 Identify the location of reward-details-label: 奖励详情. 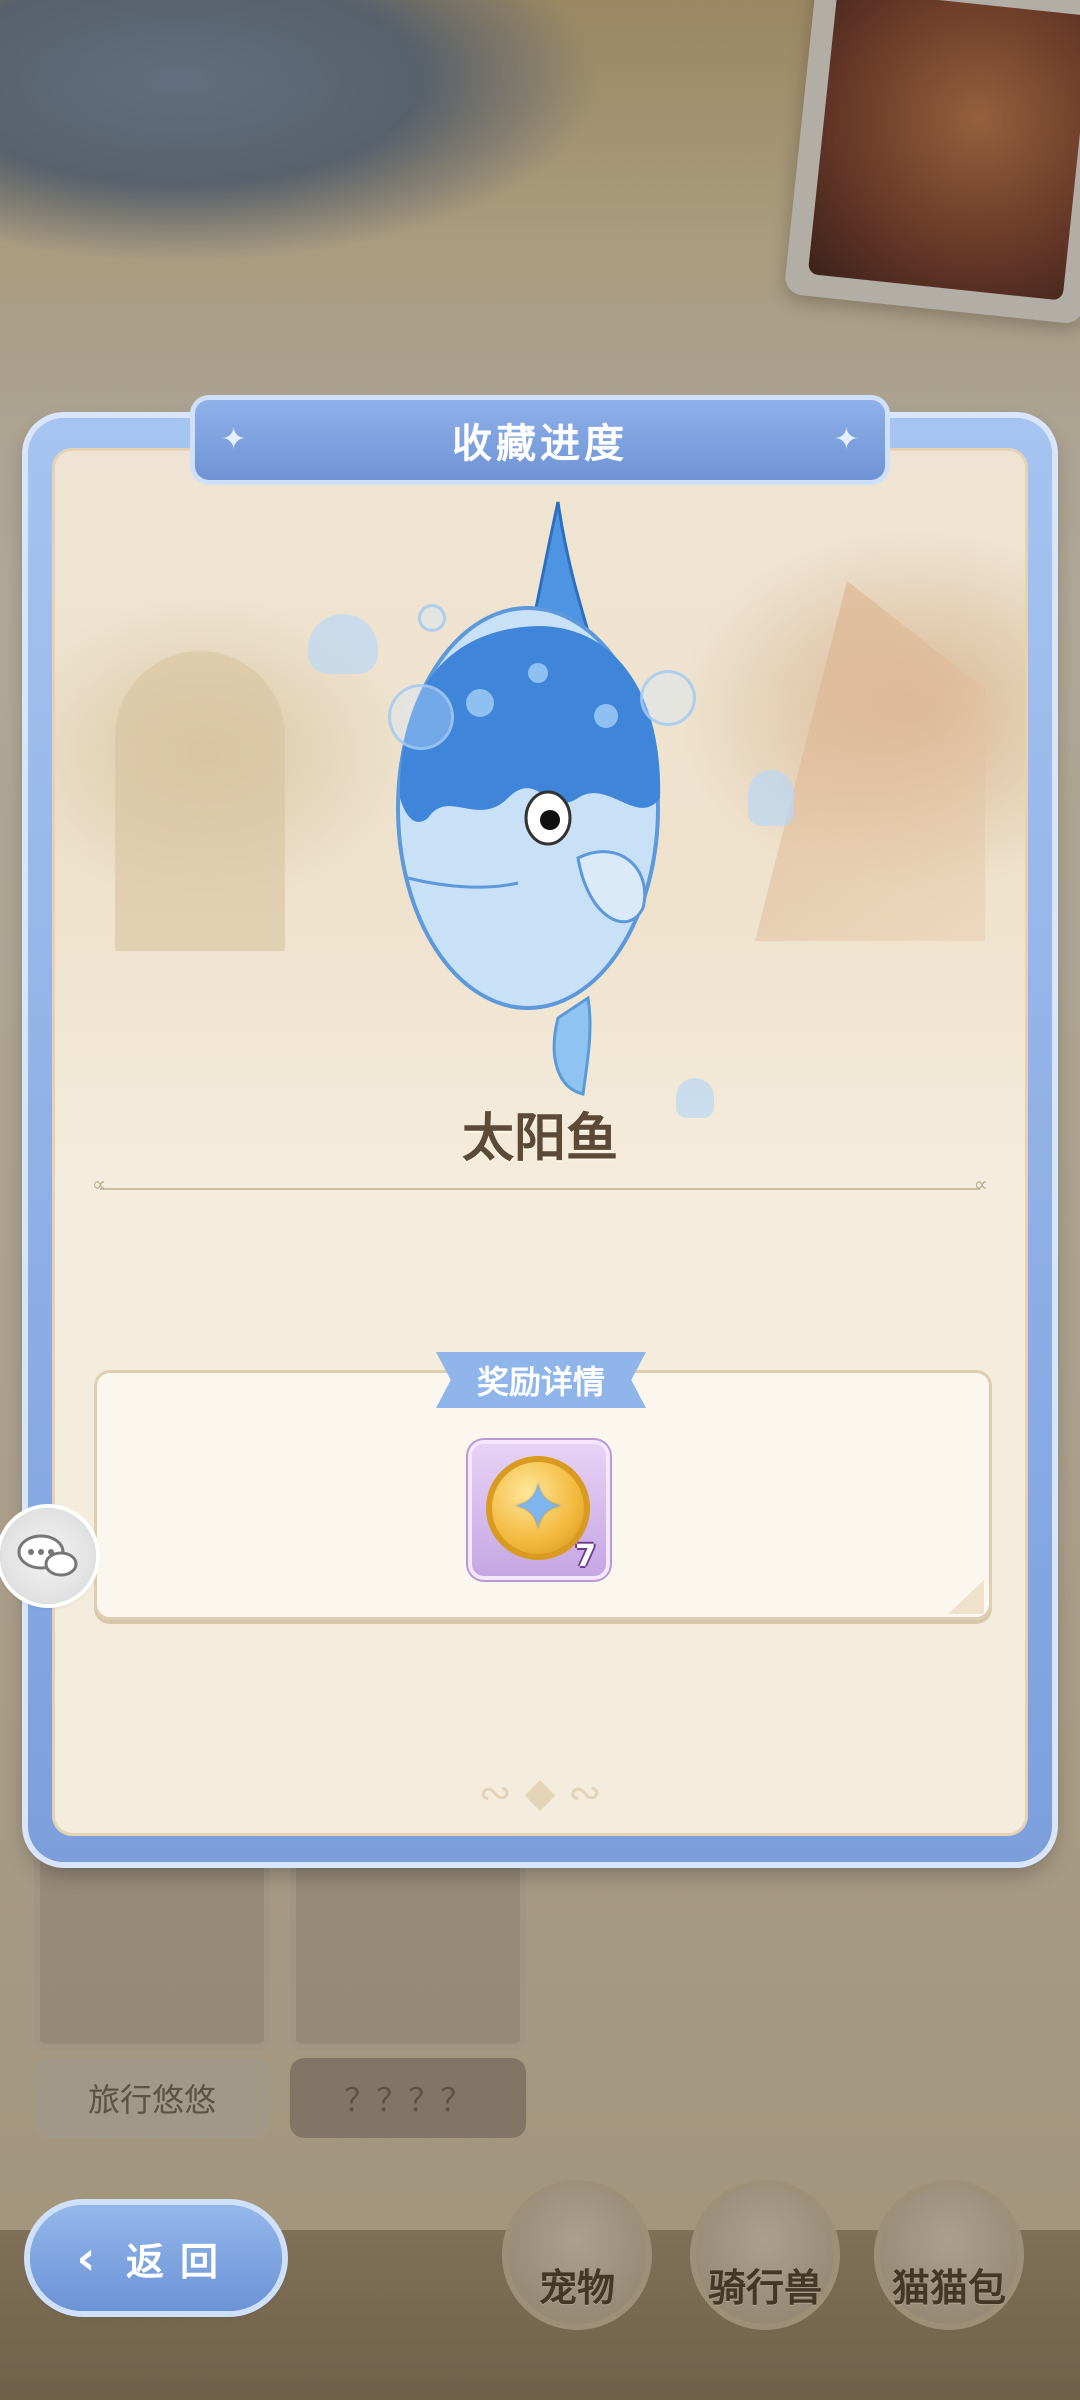
(541, 1380).